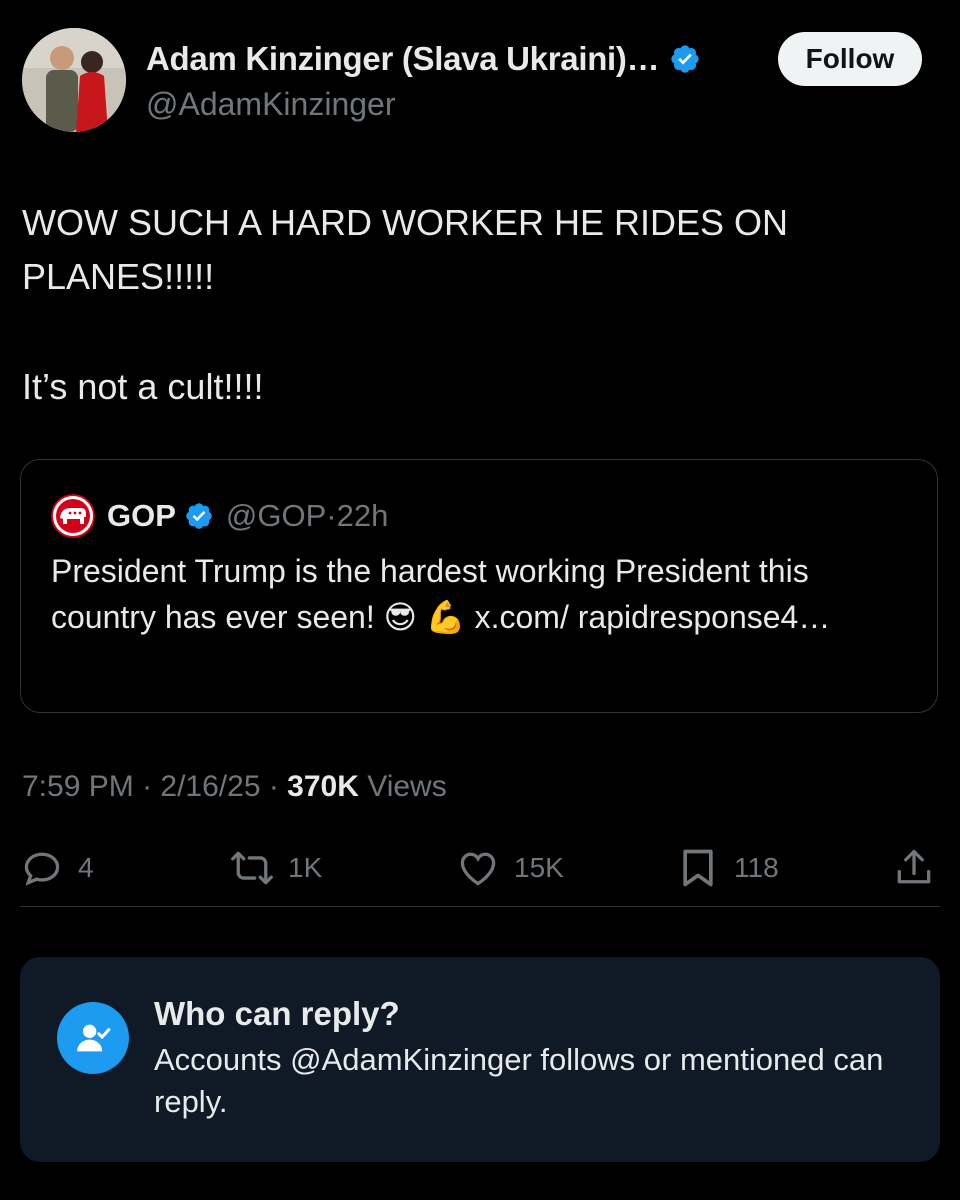 The image size is (960, 1200). I want to click on divider, so click(480, 906).